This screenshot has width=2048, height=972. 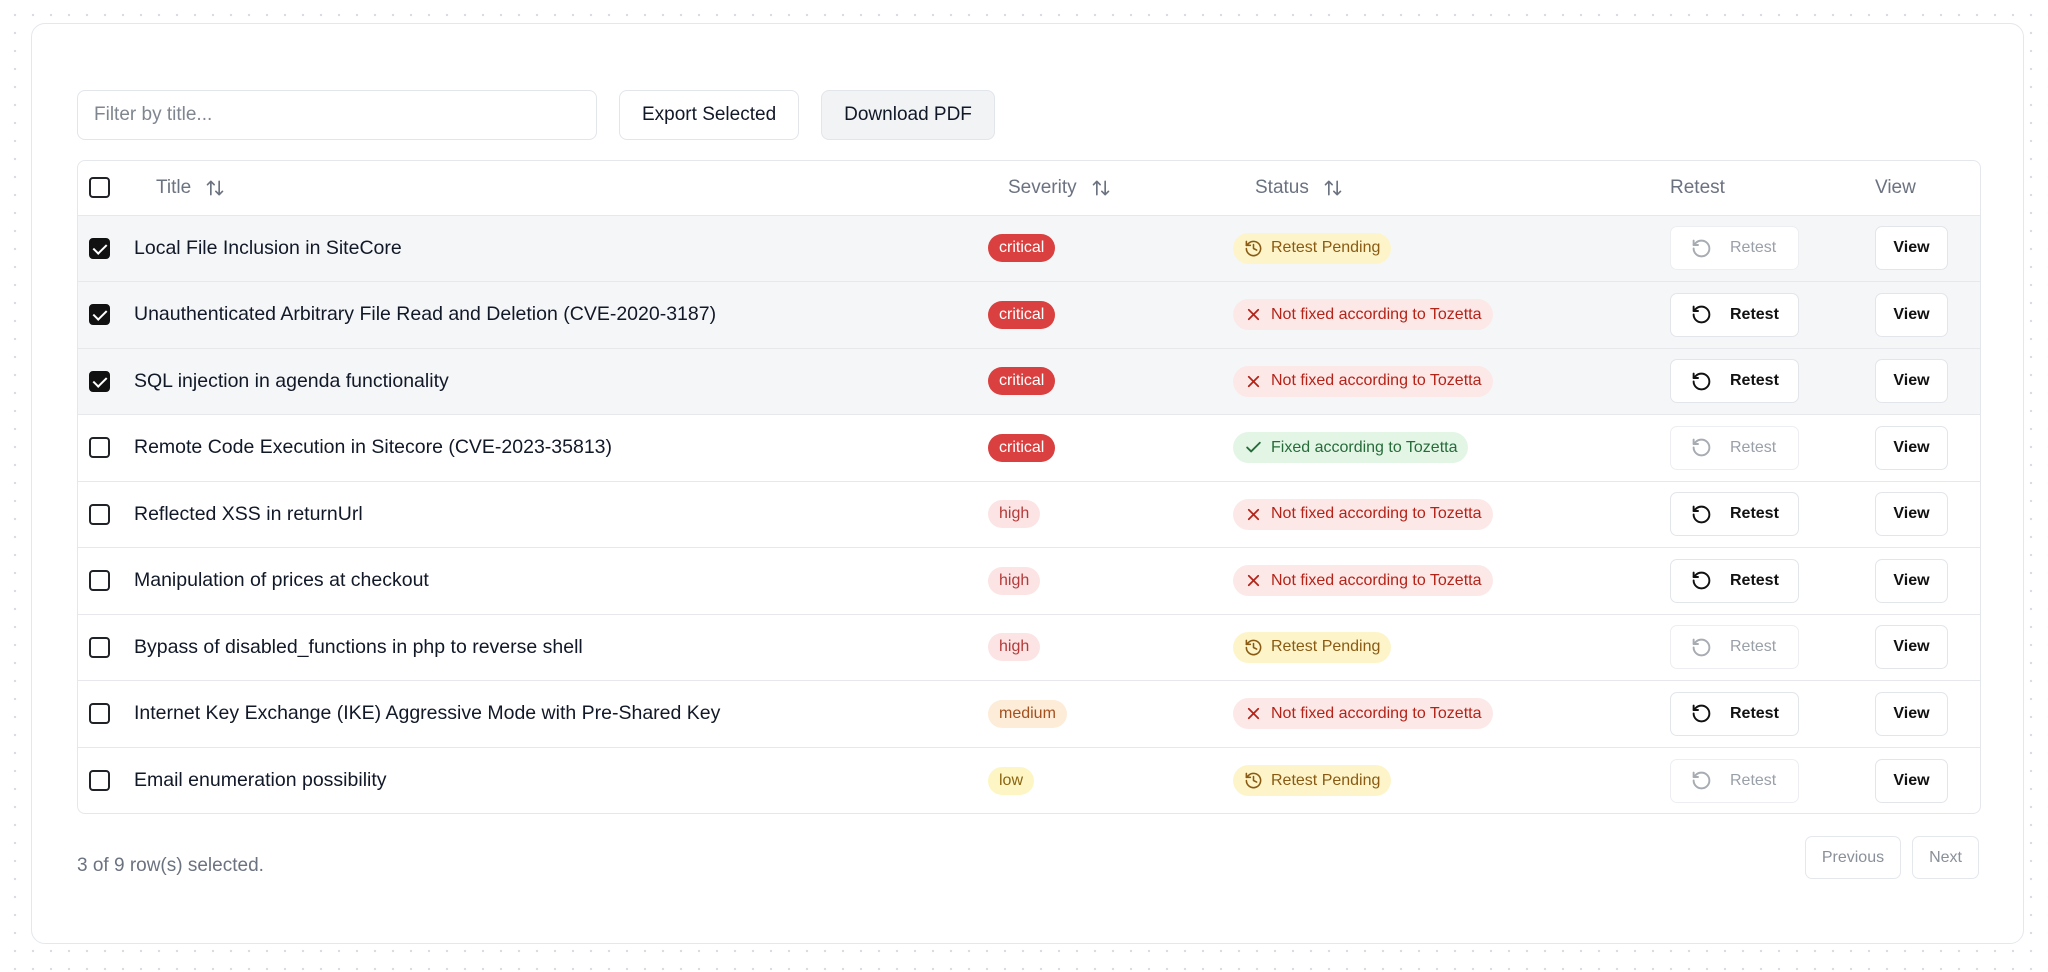 What do you see at coordinates (1253, 447) in the screenshot?
I see `check-icon` at bounding box center [1253, 447].